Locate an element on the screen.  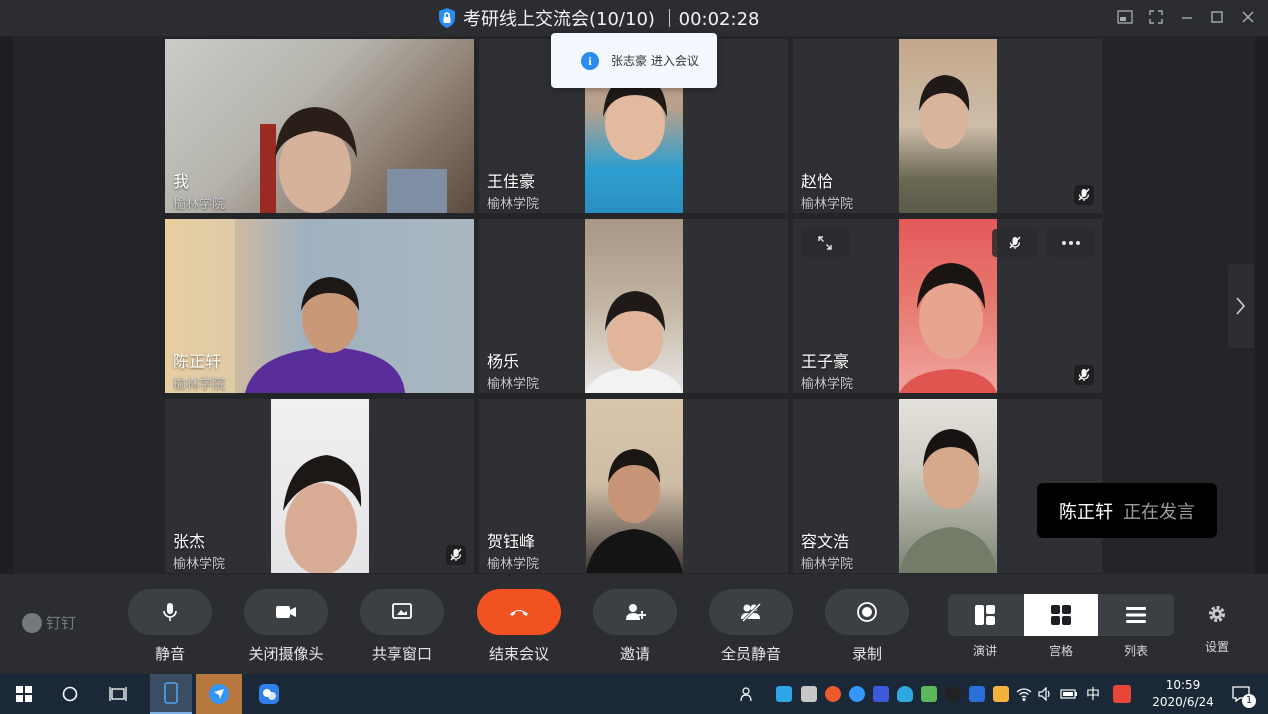
dingtalk-tray-icon is located at coordinates (857, 694).